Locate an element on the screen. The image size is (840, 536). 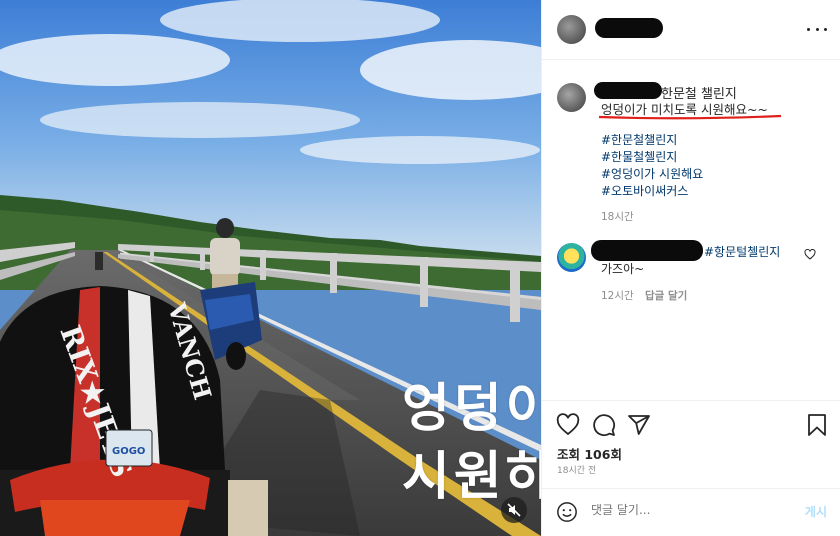
more-horizontal-icon is located at coordinates (817, 29).